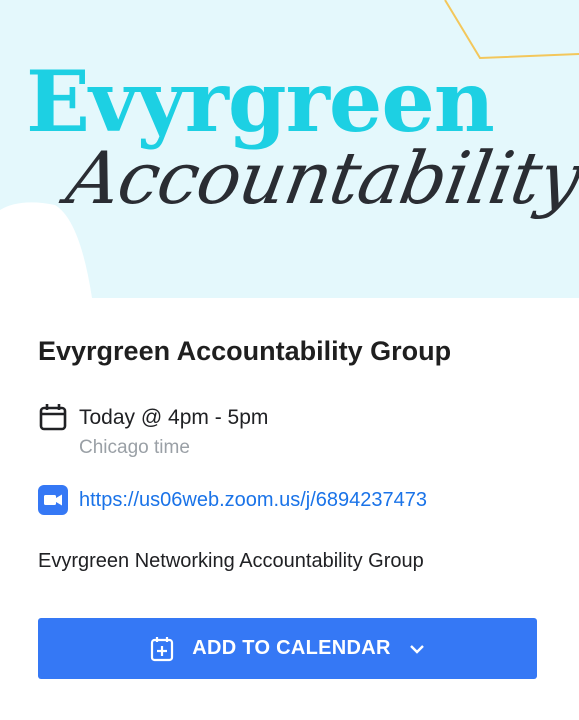 The image size is (579, 720). I want to click on brand-title: Evyrgreen, so click(260, 101).